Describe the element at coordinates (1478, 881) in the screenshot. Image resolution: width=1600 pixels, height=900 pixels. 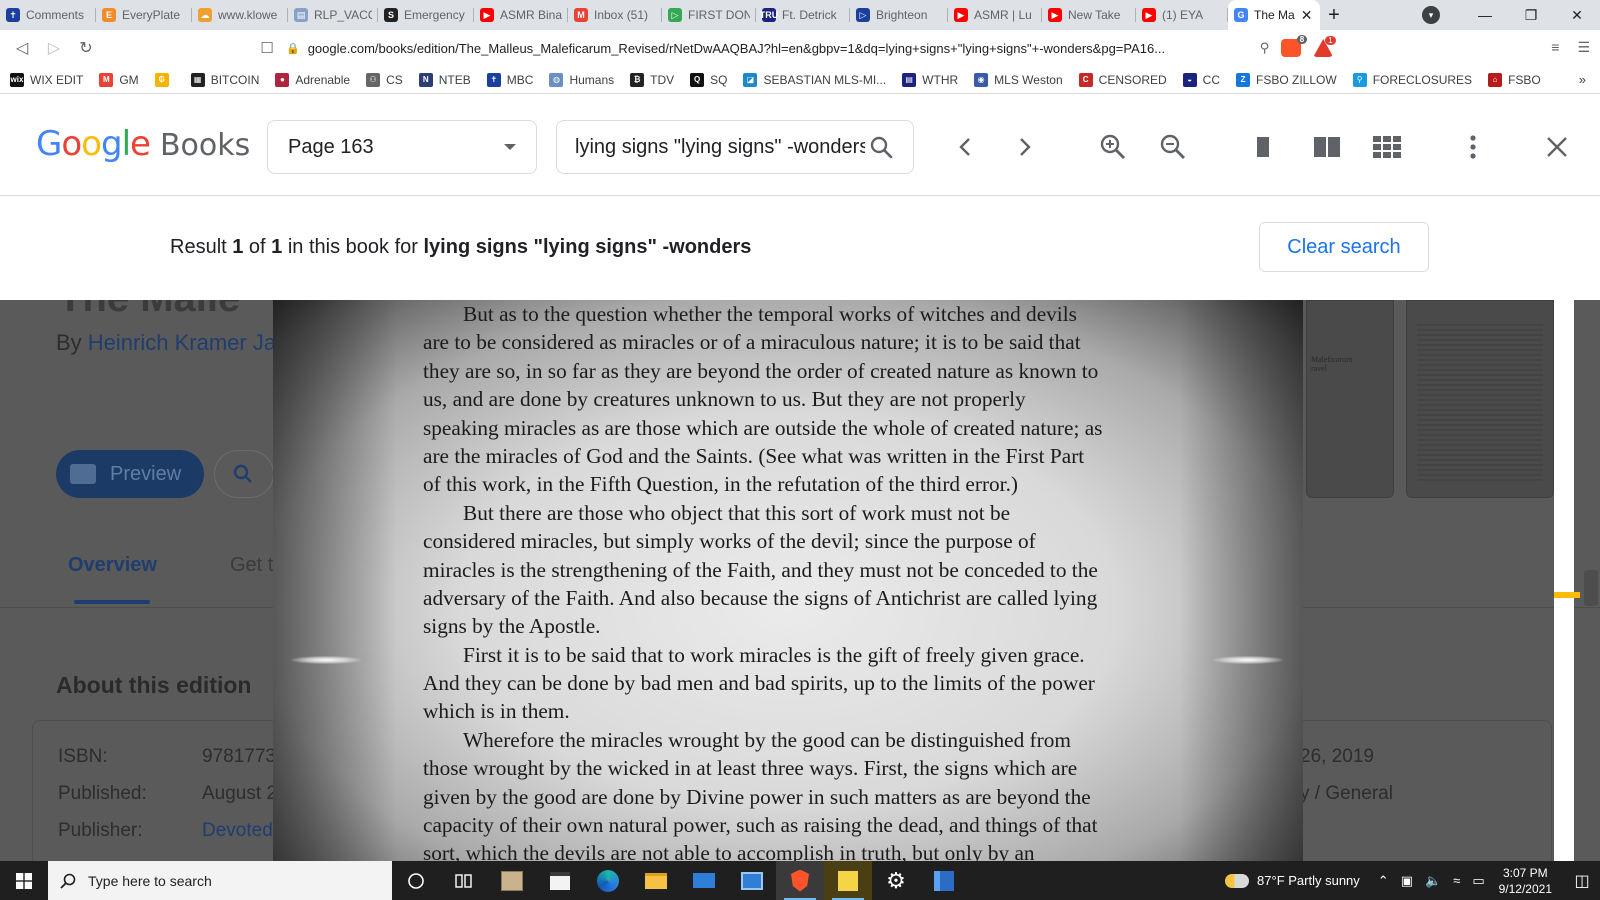
I see `battery-icon: ▭` at that location.